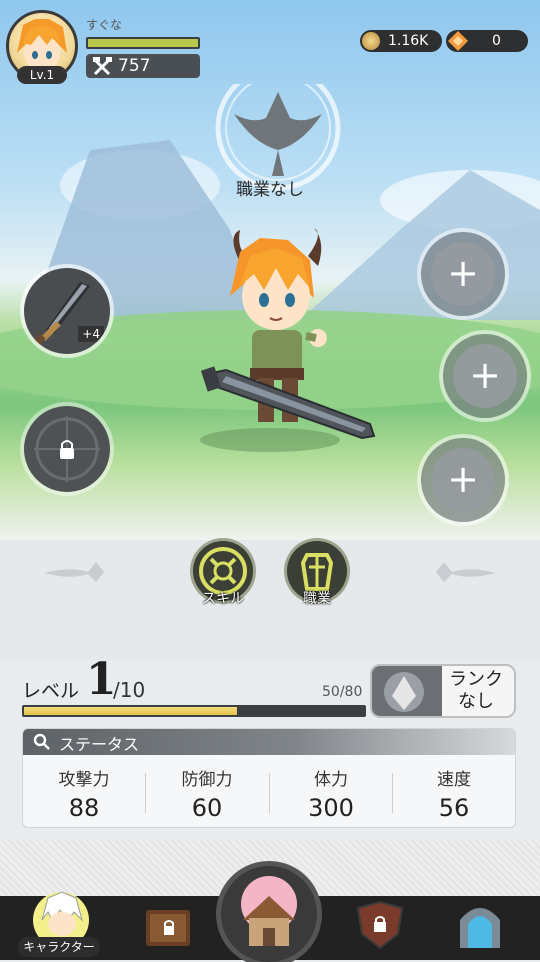 This screenshot has width=540, height=962. I want to click on rank-emblem-icon, so click(407, 691).